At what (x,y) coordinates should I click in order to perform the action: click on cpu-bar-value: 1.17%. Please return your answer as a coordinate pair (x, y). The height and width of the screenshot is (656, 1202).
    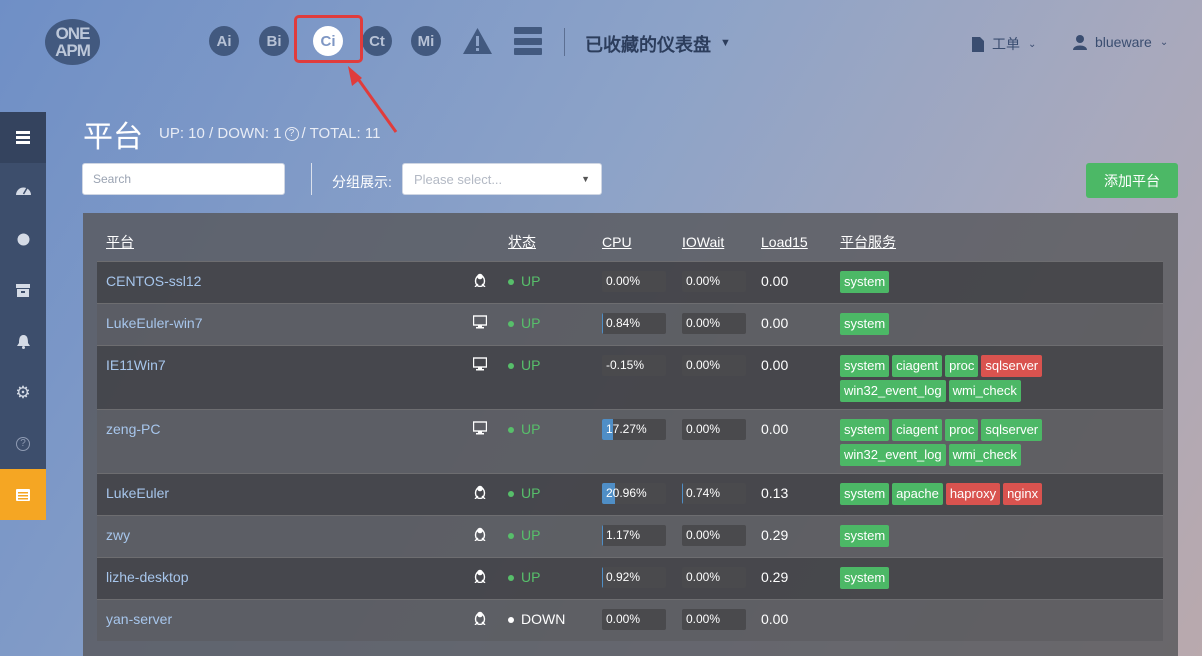
    Looking at the image, I should click on (623, 534).